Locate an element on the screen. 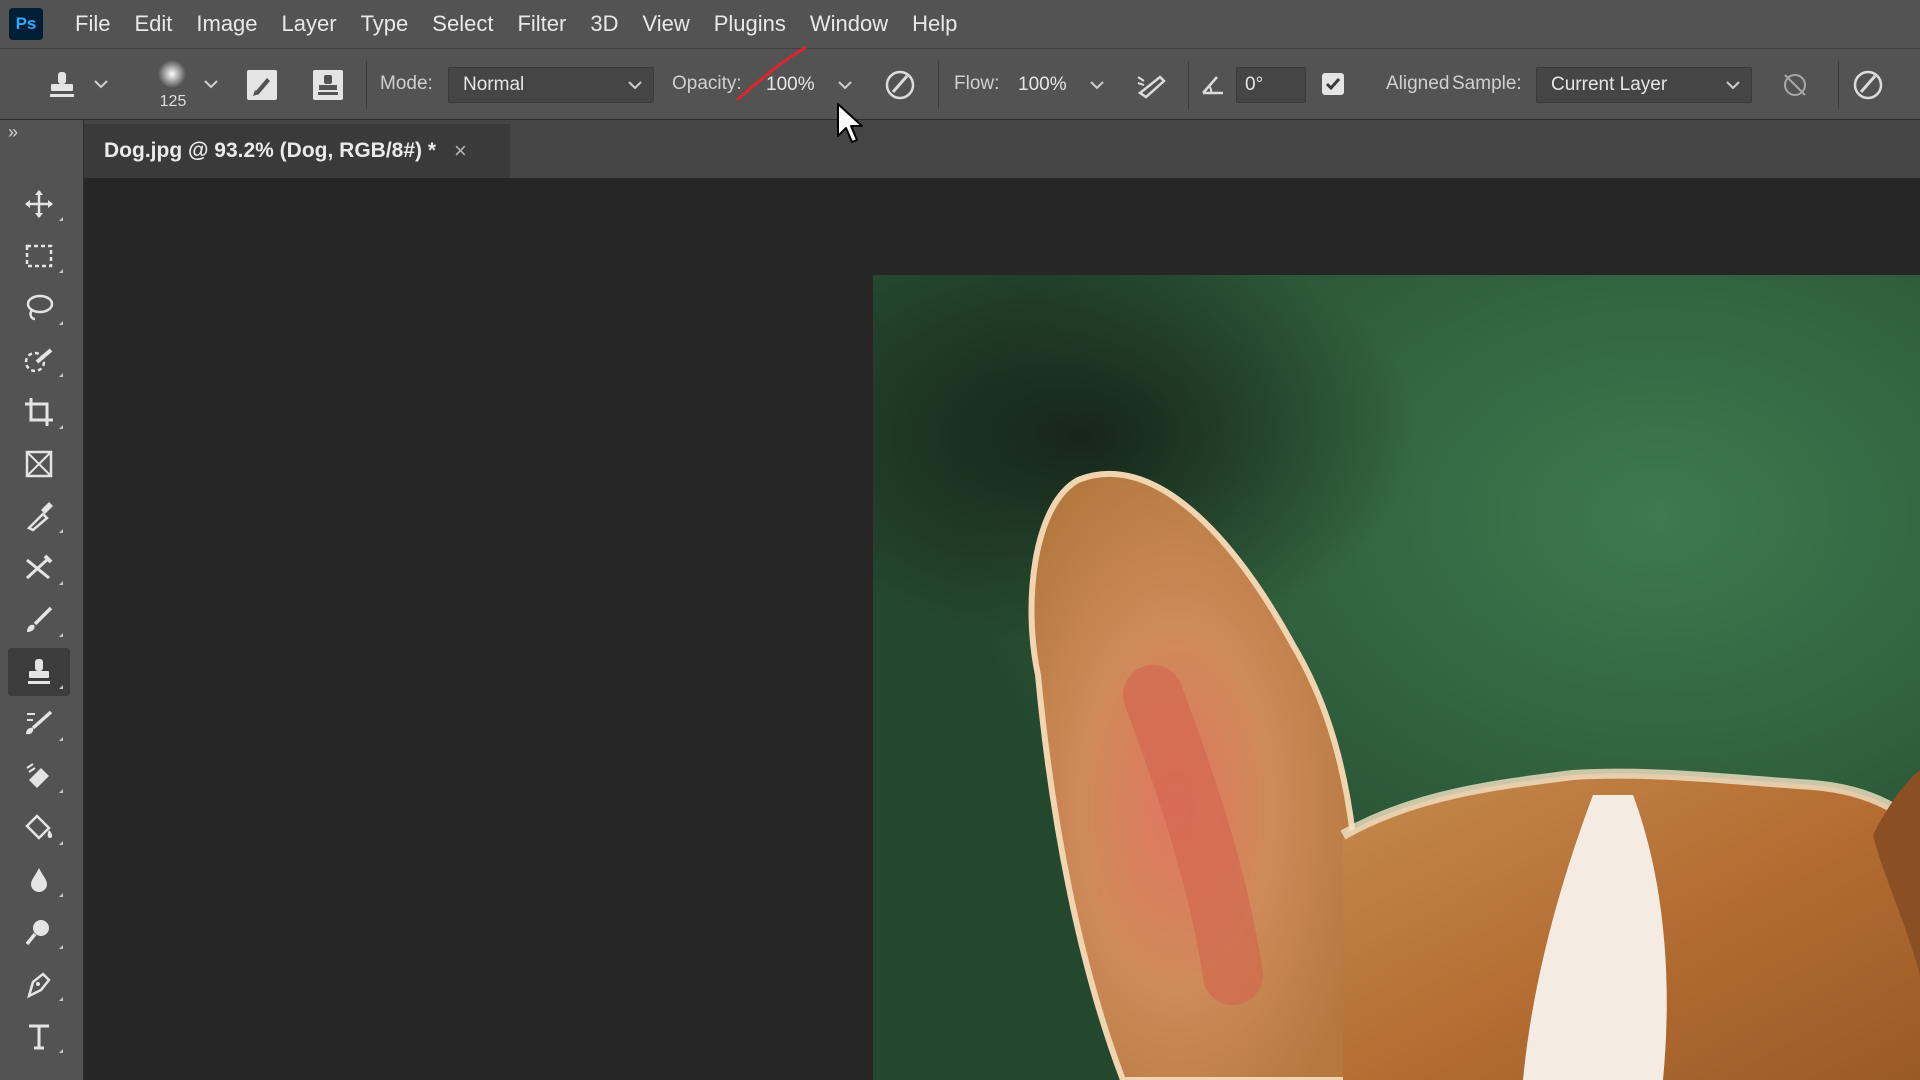 Image resolution: width=1920 pixels, height=1080 pixels. eyedropper-icon is located at coordinates (39, 517).